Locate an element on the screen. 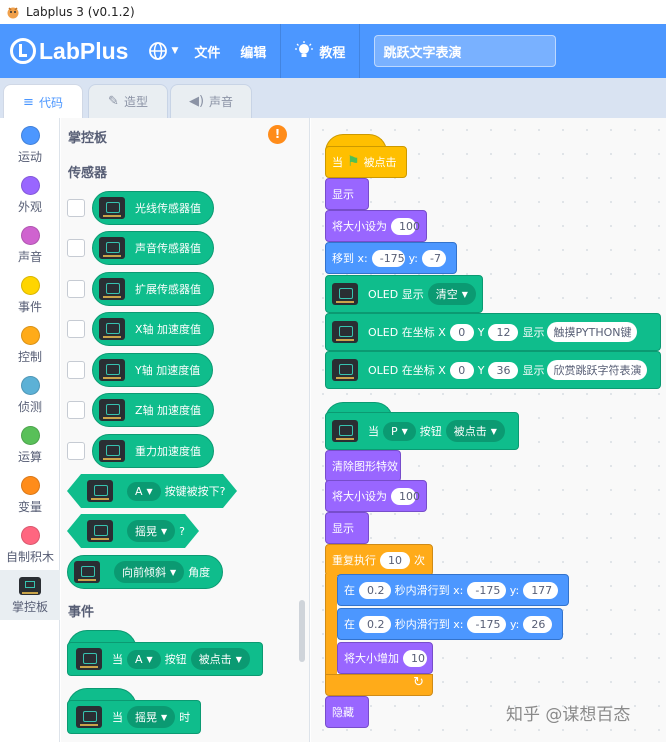 The image size is (666, 742). glide-block: 在 0.2 秒内滑行到 x: -175 y: 177 is located at coordinates (453, 590).